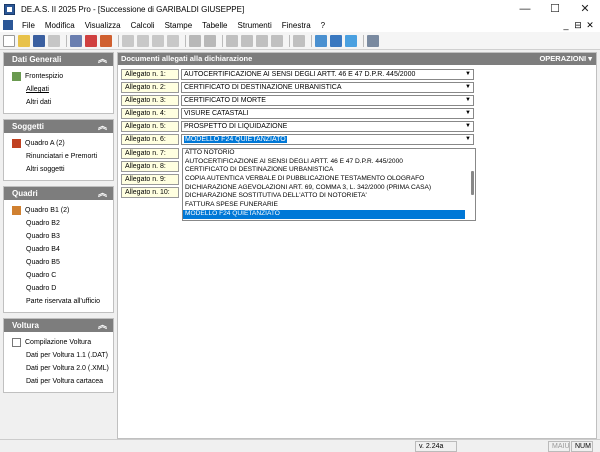  I want to click on upload-icon, so click(299, 40).